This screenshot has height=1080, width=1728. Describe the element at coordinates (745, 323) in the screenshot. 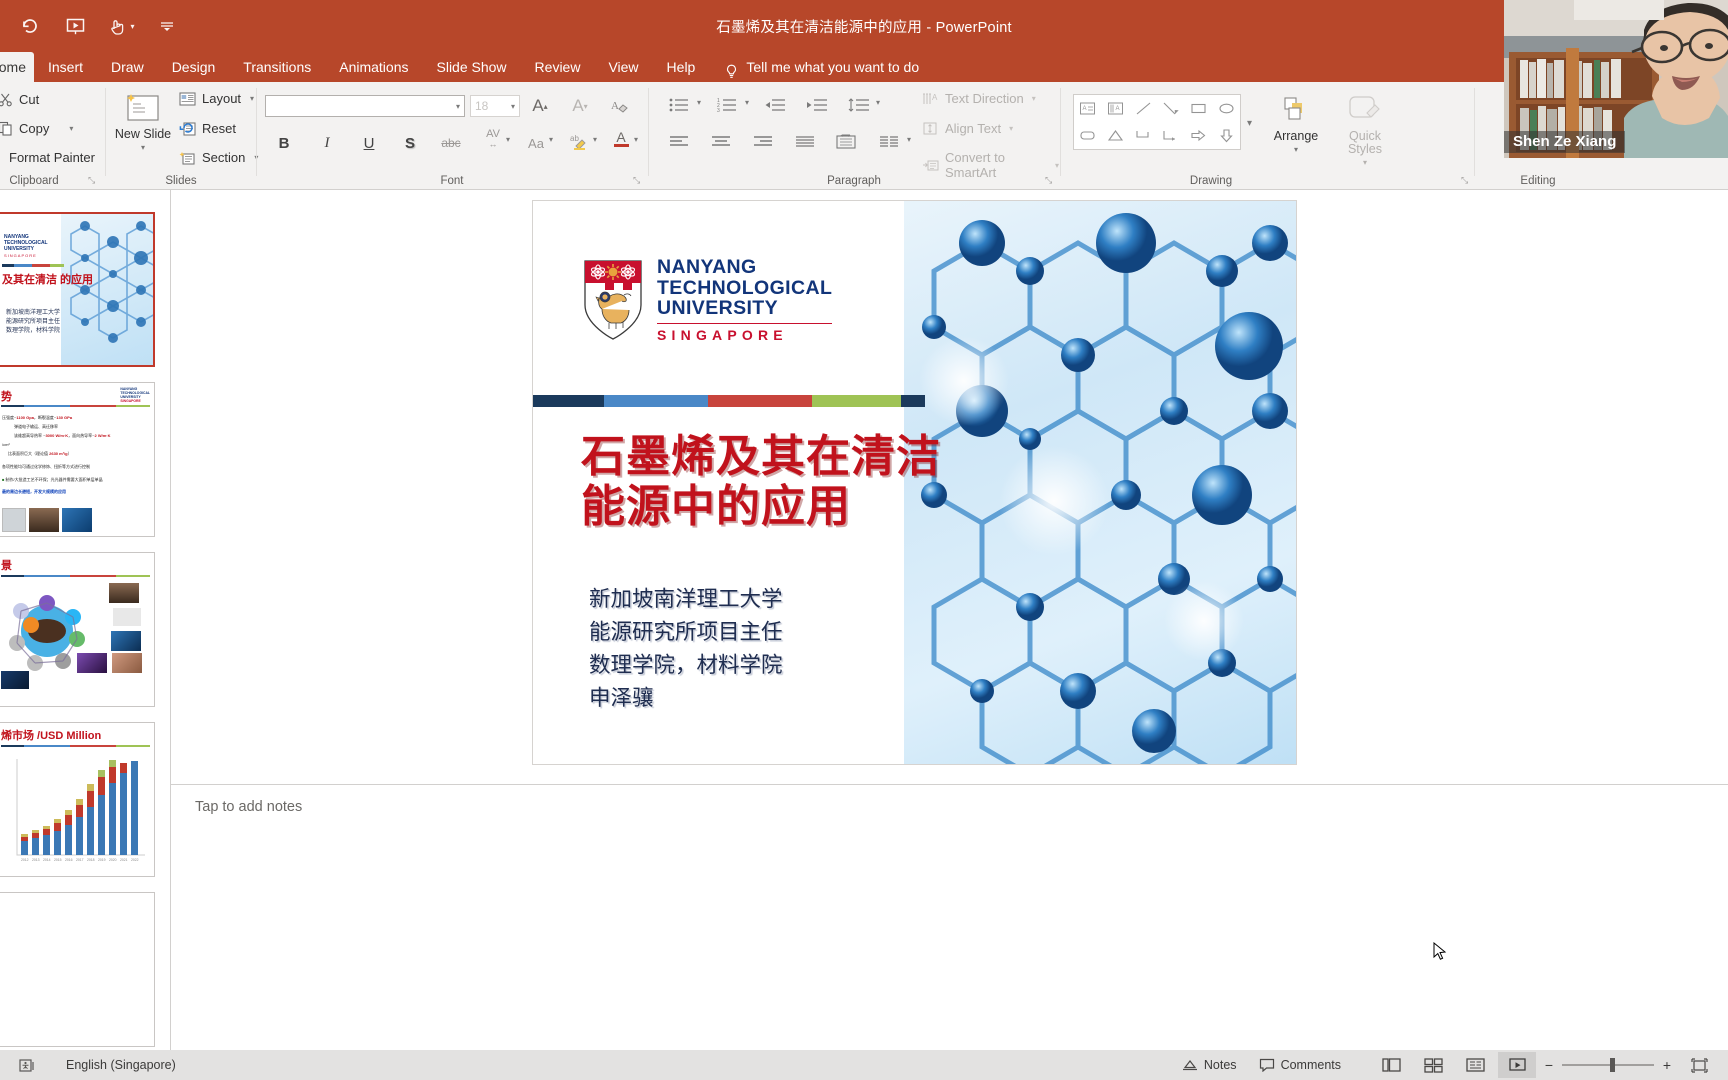

I see `ntu-divider` at that location.